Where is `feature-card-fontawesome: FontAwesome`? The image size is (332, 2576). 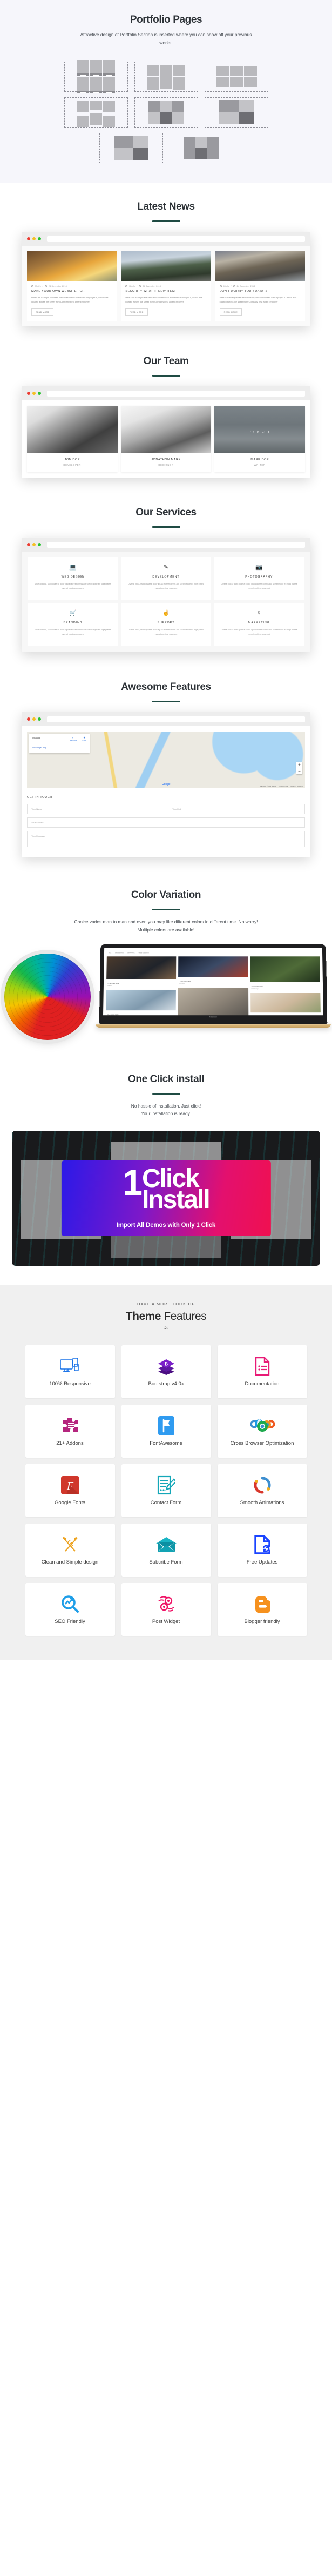
feature-card-fontawesome: FontAwesome is located at coordinates (166, 1432).